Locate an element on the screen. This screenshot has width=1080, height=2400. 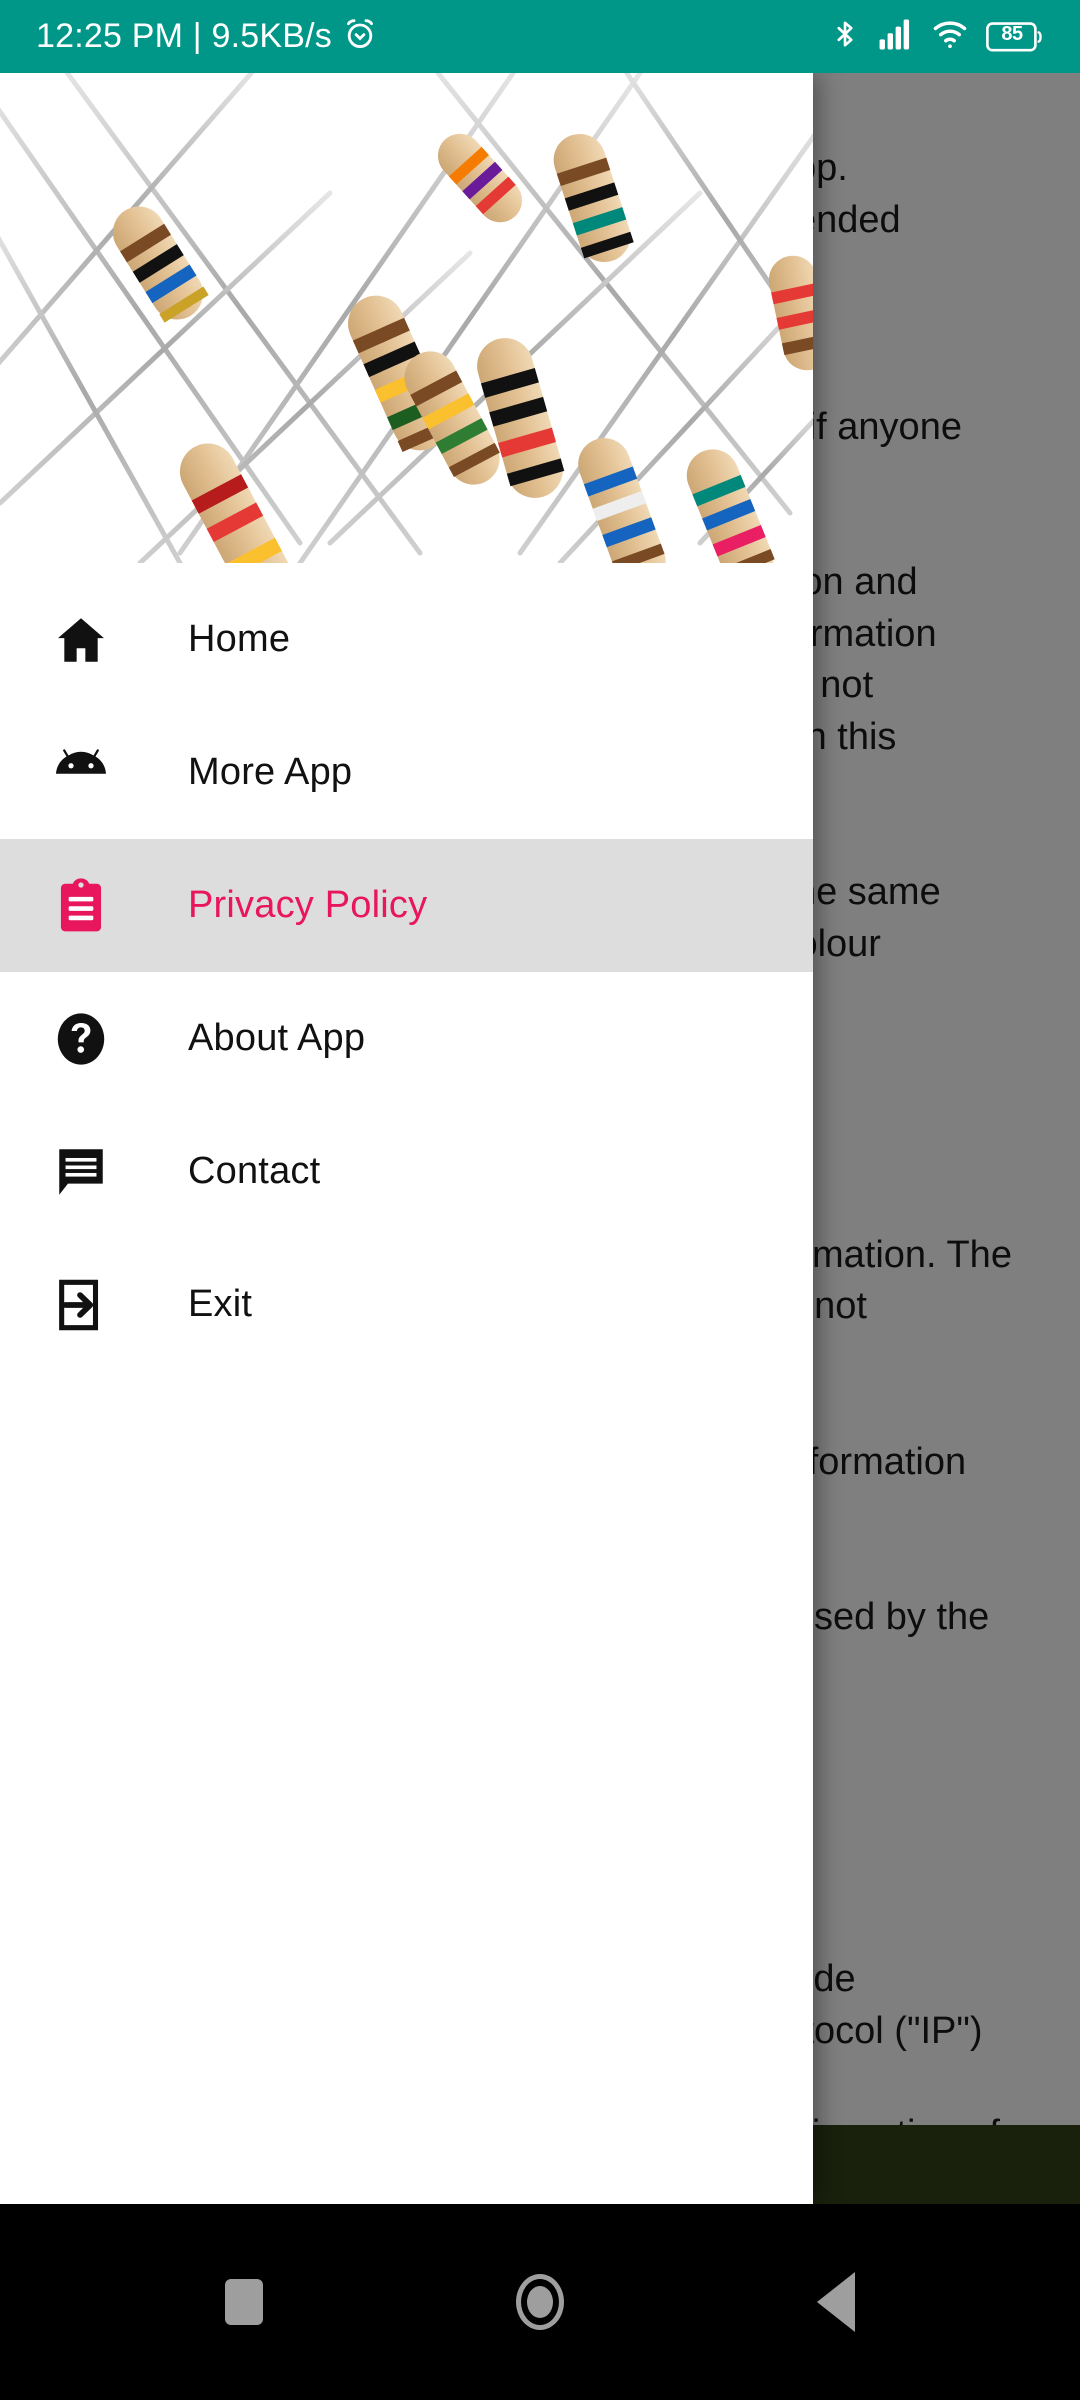
menu-item-contact: Contact is located at coordinates (406, 1171).